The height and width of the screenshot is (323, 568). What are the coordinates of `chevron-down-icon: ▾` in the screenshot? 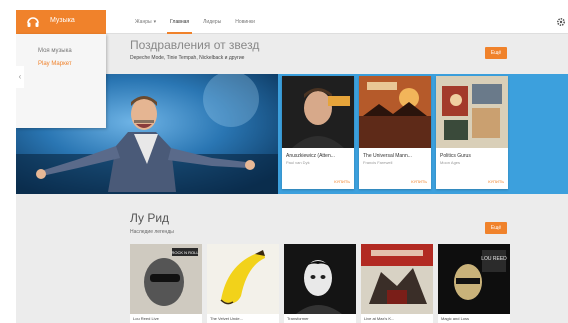 It's located at (155, 22).